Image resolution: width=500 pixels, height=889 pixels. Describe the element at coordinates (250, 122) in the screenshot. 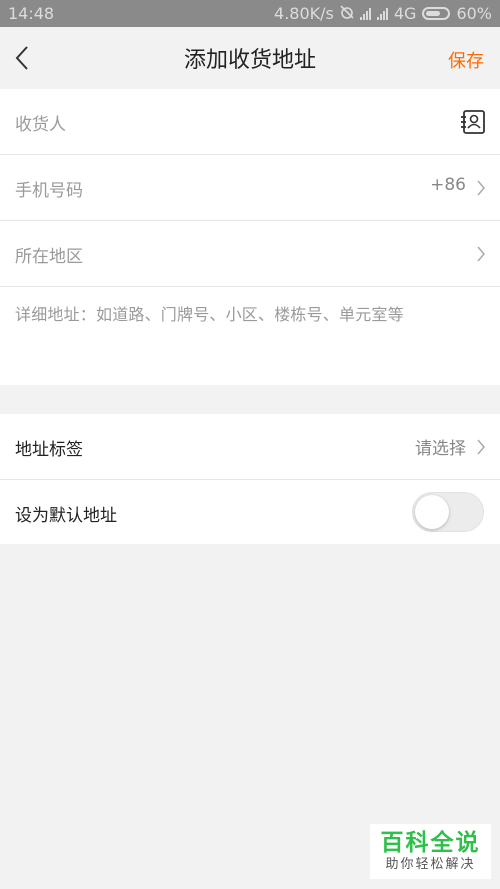

I see `recipient-field: 收货人` at that location.